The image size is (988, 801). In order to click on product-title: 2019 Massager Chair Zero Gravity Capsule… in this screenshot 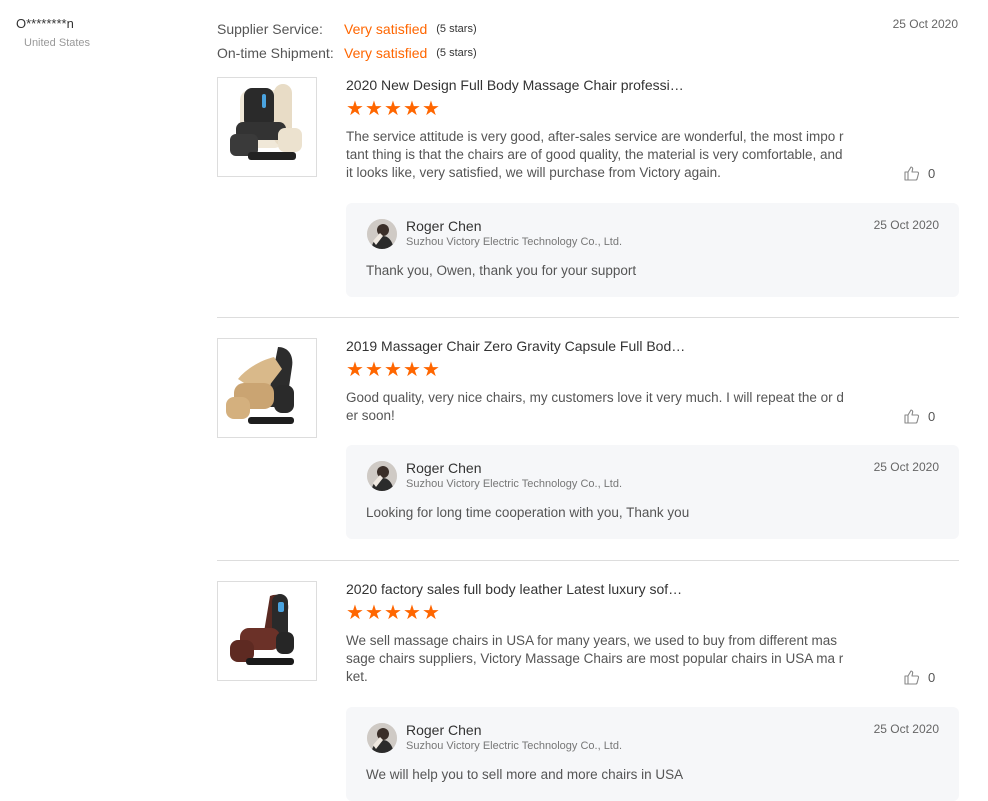, I will do `click(515, 346)`.